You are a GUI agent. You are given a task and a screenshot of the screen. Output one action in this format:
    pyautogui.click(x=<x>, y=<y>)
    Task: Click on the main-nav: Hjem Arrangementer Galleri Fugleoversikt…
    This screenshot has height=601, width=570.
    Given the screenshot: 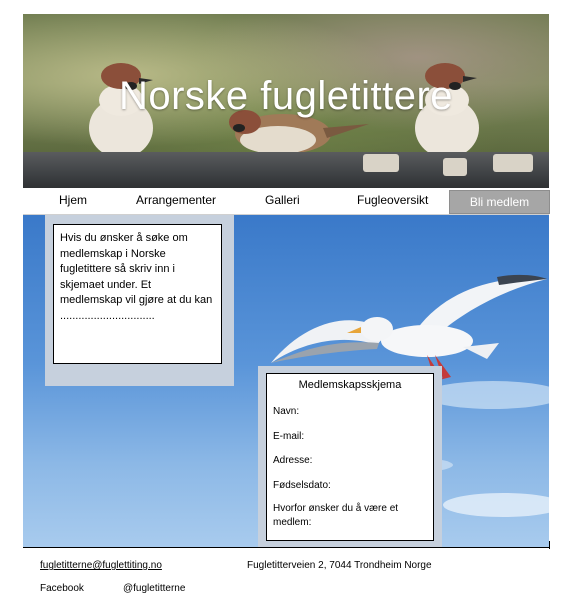 What is the action you would take?
    pyautogui.click(x=286, y=201)
    